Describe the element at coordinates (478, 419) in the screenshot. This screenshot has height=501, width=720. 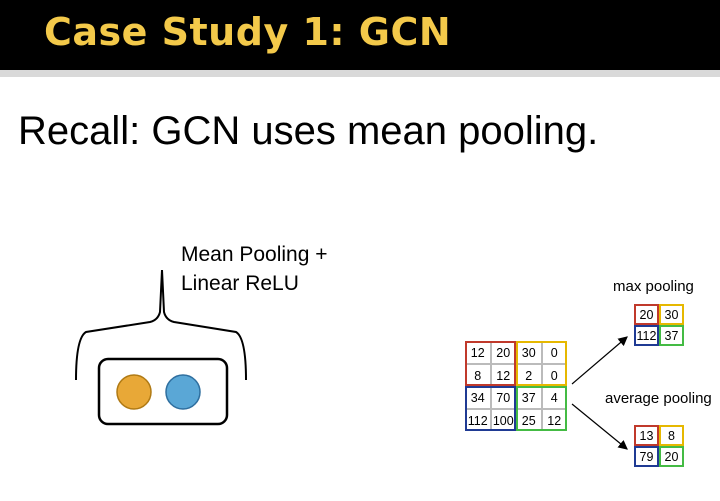
I see `input-cell: 112` at that location.